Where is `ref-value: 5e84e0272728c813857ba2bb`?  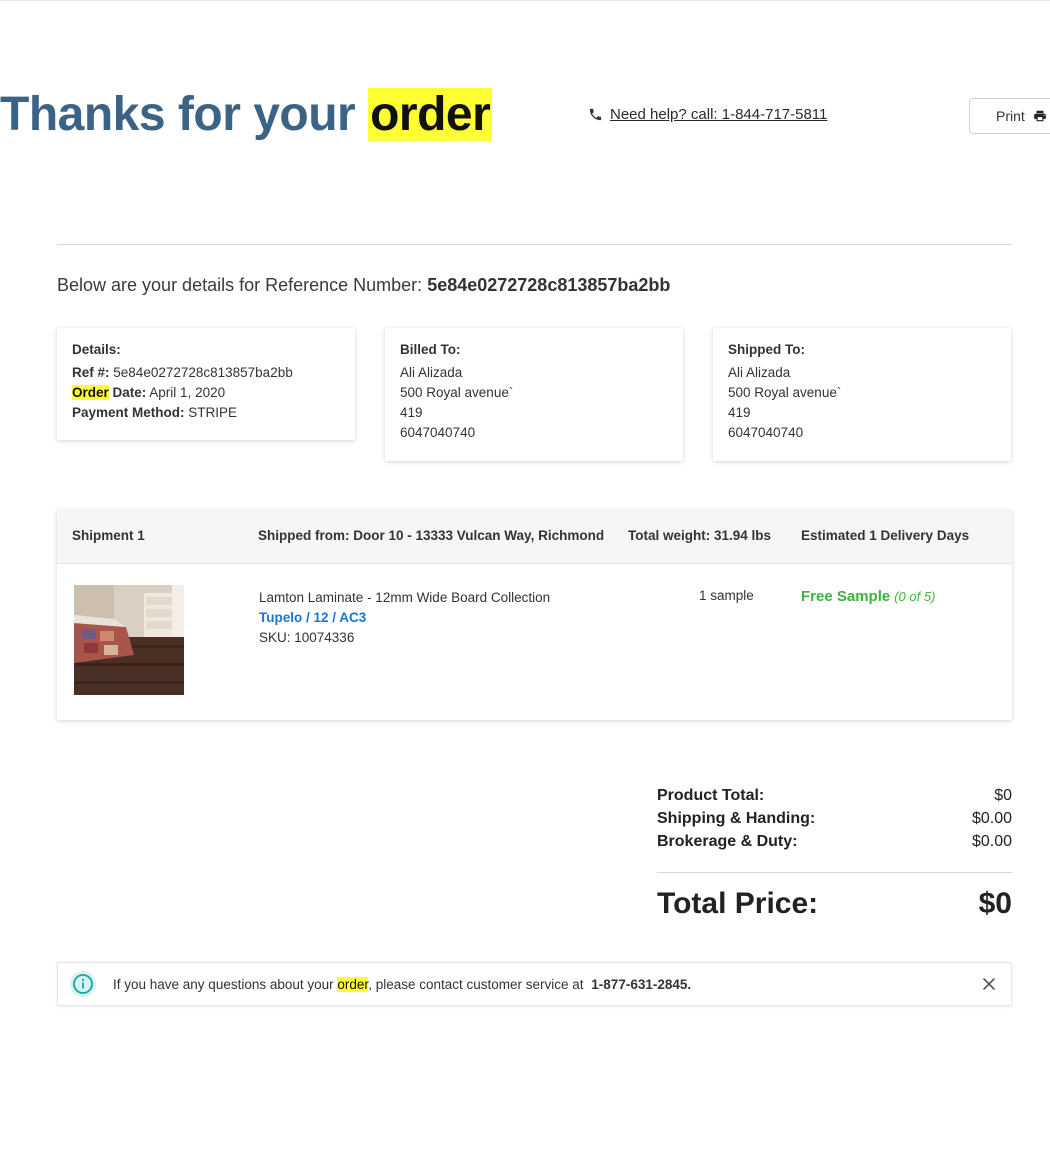 ref-value: 5e84e0272728c813857ba2bb is located at coordinates (203, 372).